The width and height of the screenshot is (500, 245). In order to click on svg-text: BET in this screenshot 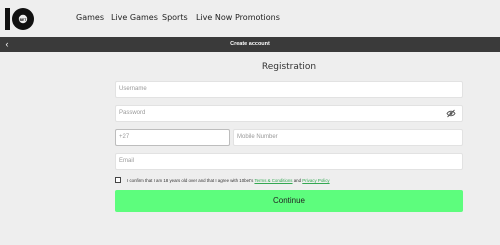, I will do `click(24, 20)`.